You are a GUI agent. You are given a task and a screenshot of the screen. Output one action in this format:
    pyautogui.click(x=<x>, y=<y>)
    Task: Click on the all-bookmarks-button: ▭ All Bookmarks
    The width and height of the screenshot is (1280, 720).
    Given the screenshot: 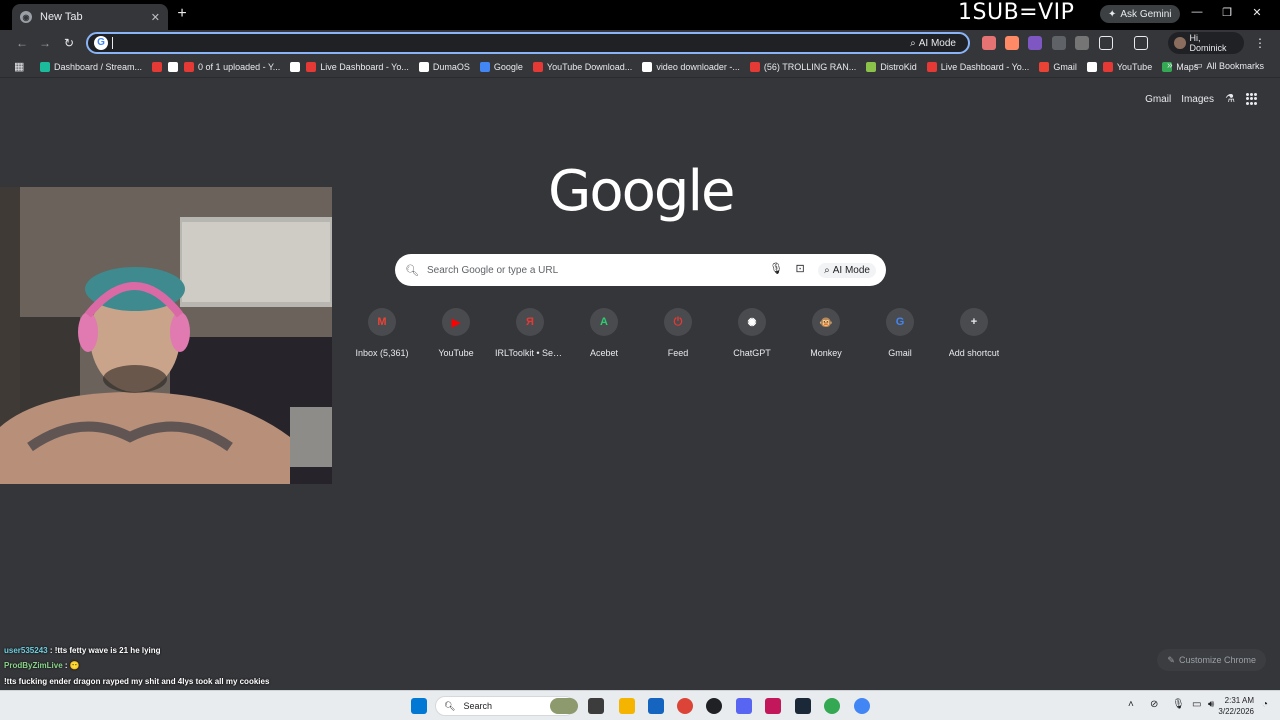 What is the action you would take?
    pyautogui.click(x=1229, y=65)
    